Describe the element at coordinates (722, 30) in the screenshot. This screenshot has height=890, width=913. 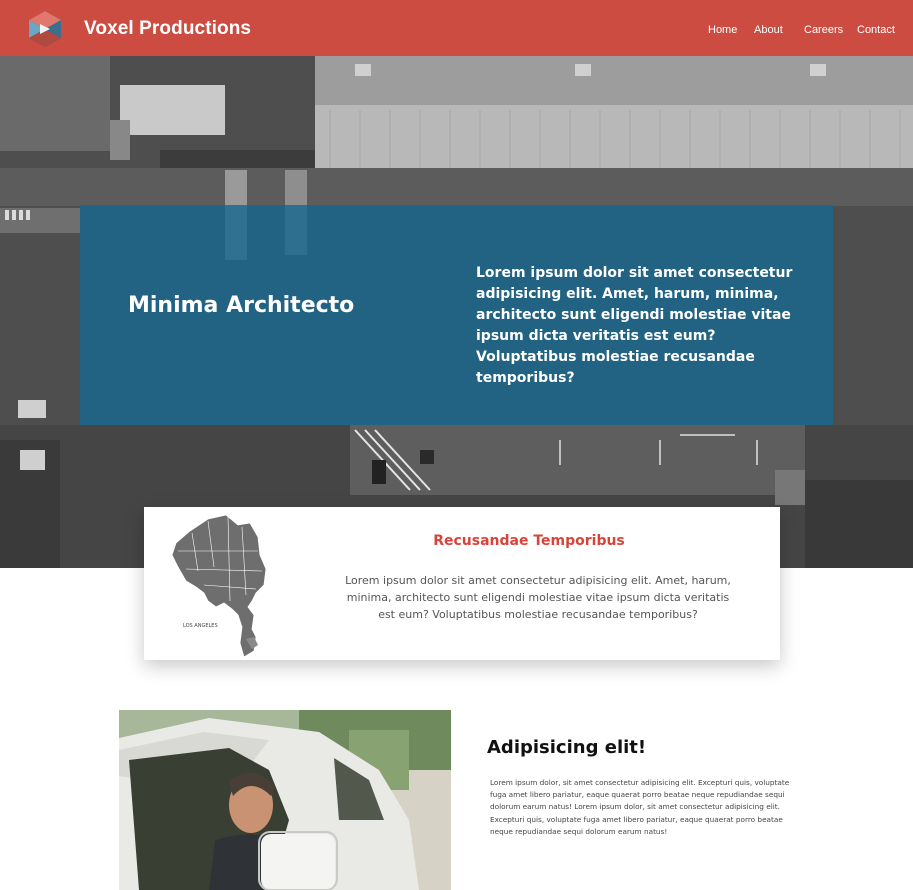
I see `nav-home: Home` at that location.